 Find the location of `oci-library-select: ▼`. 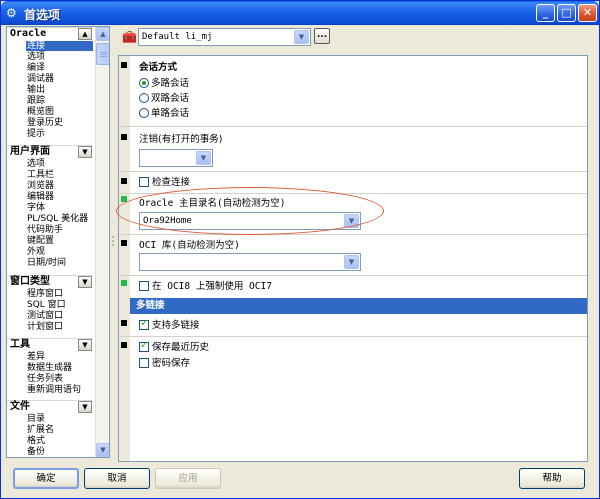

oci-library-select: ▼ is located at coordinates (250, 262).